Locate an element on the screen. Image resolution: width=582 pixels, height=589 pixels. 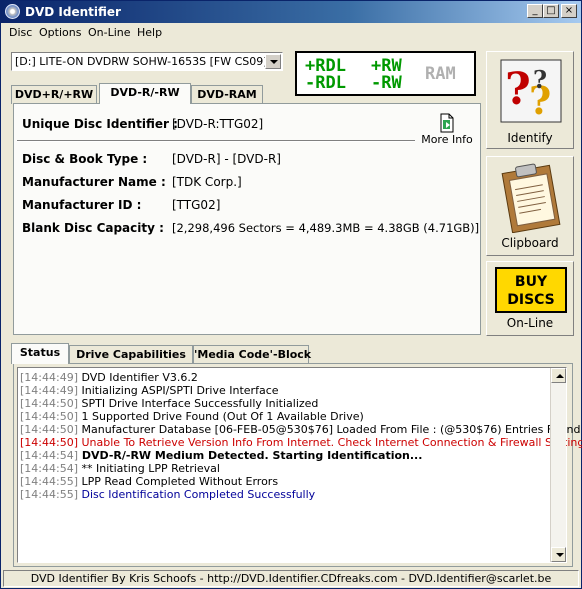
dropdown-arrow-icon is located at coordinates (273, 61).